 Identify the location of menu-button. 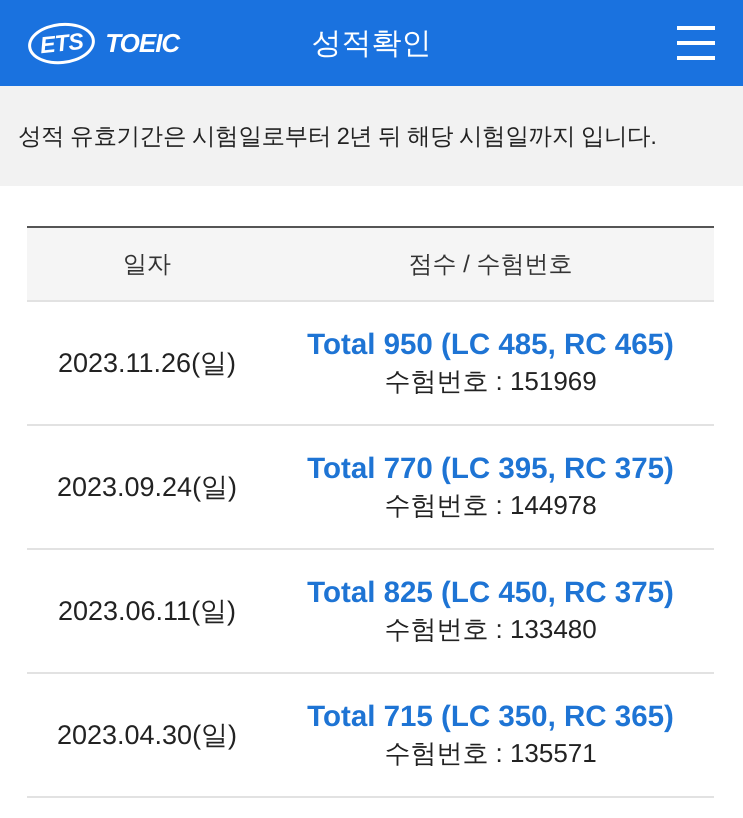
(696, 43).